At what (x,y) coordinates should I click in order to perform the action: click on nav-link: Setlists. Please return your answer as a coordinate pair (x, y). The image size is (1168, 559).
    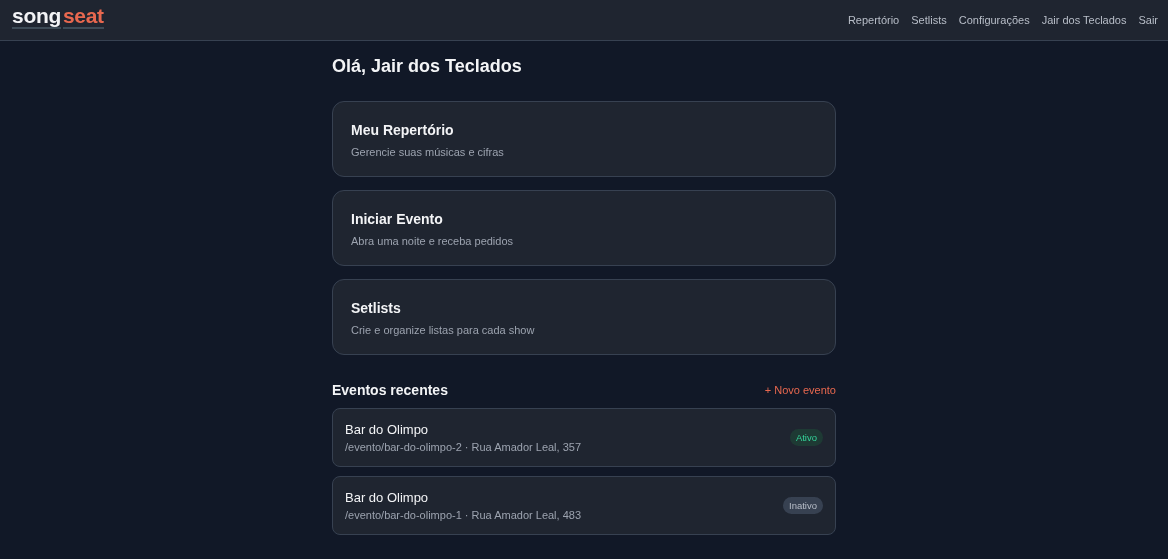
    Looking at the image, I should click on (929, 20).